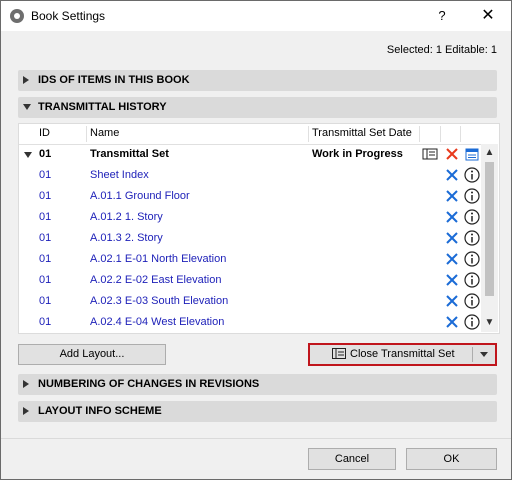 The height and width of the screenshot is (480, 512). What do you see at coordinates (489, 229) in the screenshot?
I see `scroll-thumb` at bounding box center [489, 229].